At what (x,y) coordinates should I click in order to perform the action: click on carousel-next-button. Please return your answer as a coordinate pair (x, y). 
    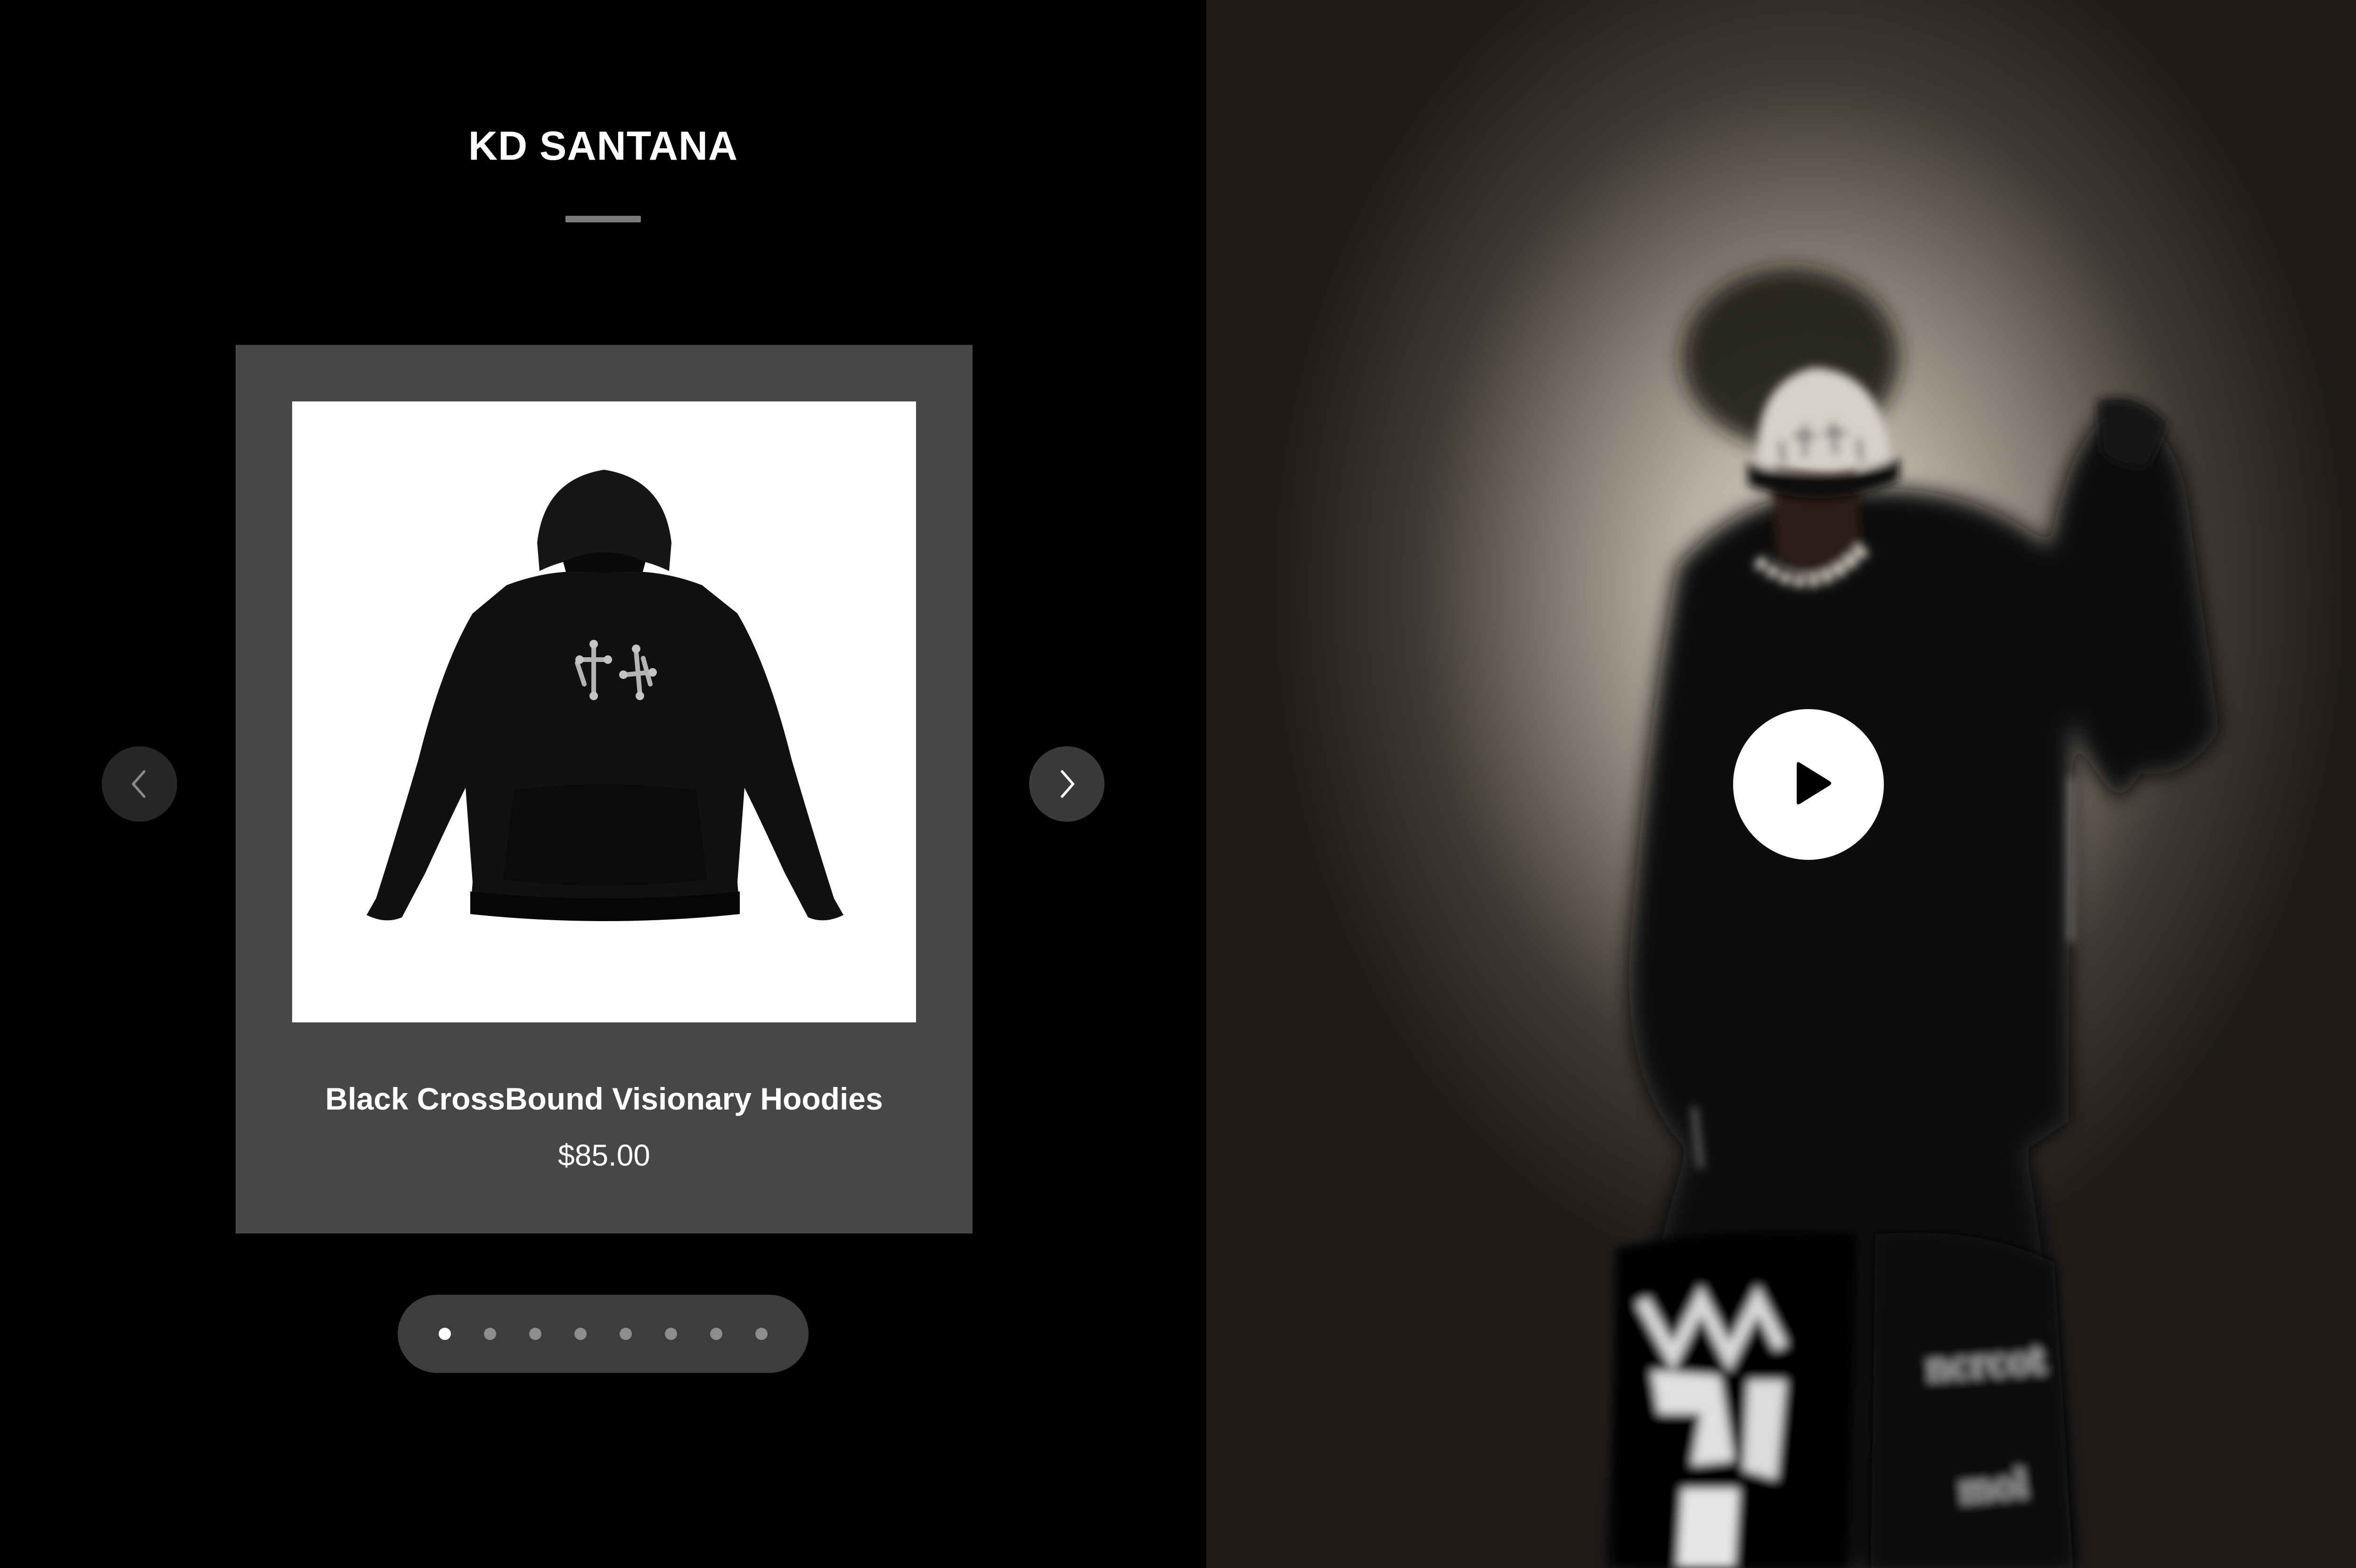
    Looking at the image, I should click on (1066, 784).